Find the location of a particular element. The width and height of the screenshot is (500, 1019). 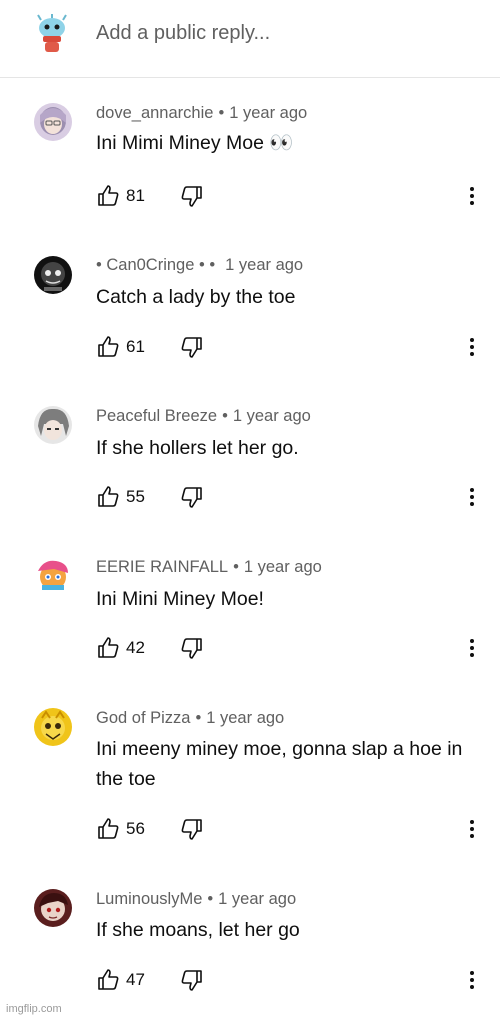

like-count: 55 is located at coordinates (135, 496).